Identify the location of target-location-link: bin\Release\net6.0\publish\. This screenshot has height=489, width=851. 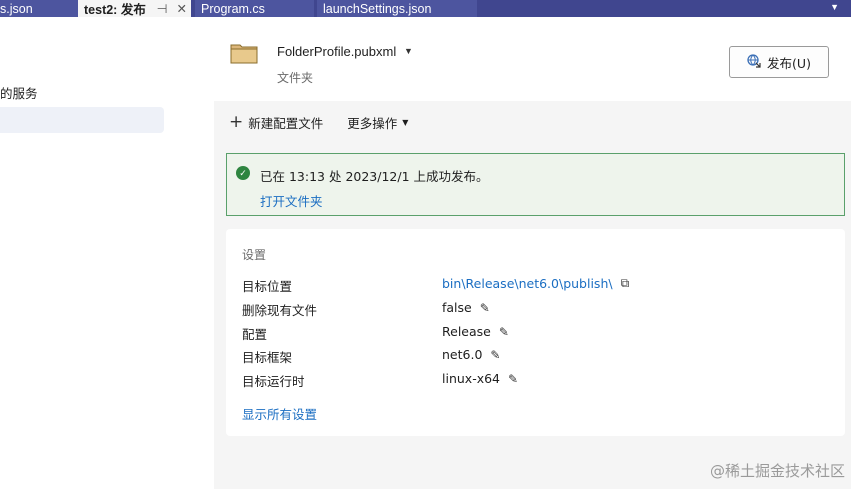
(527, 283).